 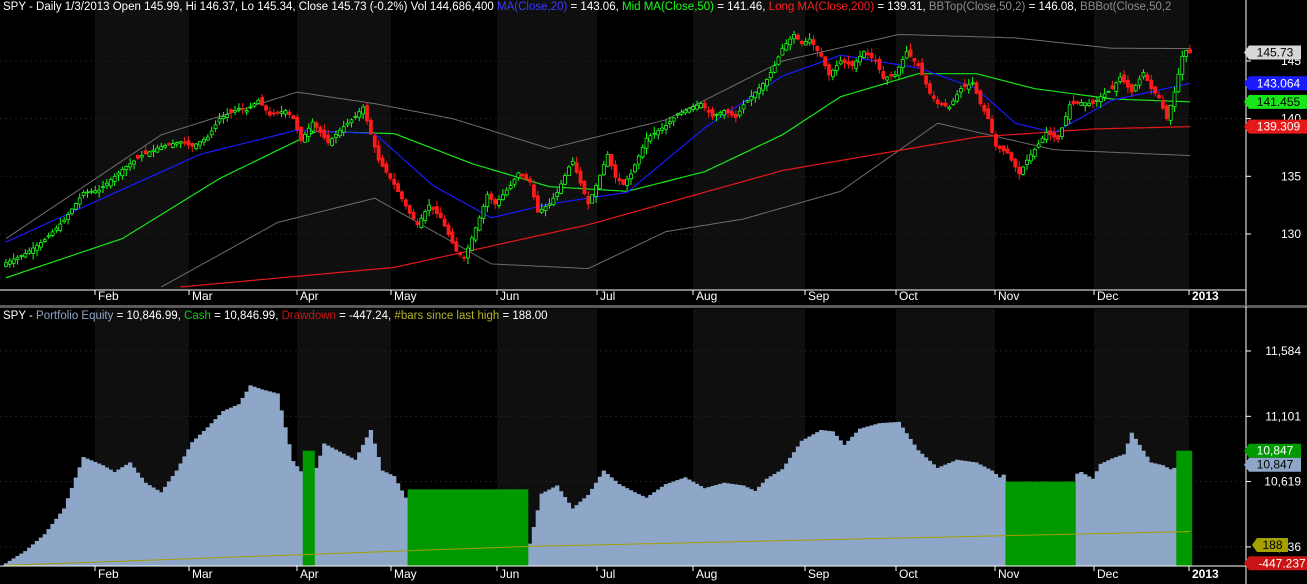 I want to click on legend-part-7: #bars since last high, so click(x=447, y=316).